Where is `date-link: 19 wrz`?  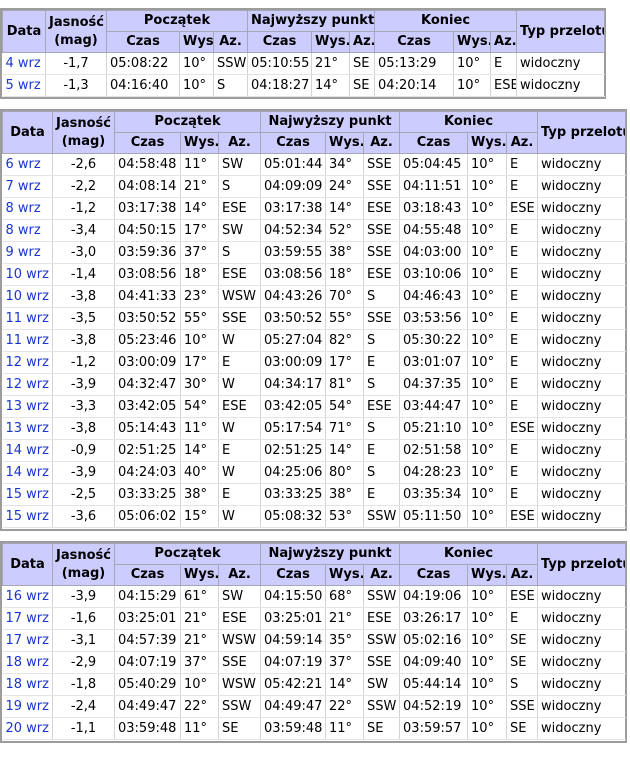
date-link: 19 wrz is located at coordinates (27, 706).